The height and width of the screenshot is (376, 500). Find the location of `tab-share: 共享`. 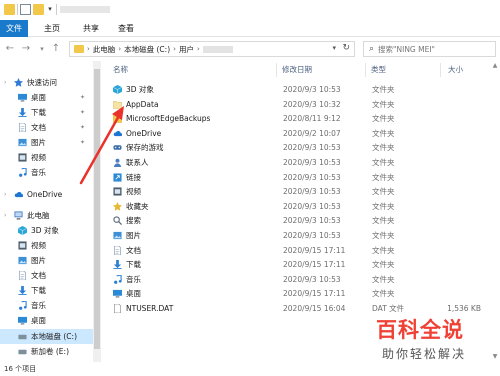

tab-share: 共享 is located at coordinates (91, 28).